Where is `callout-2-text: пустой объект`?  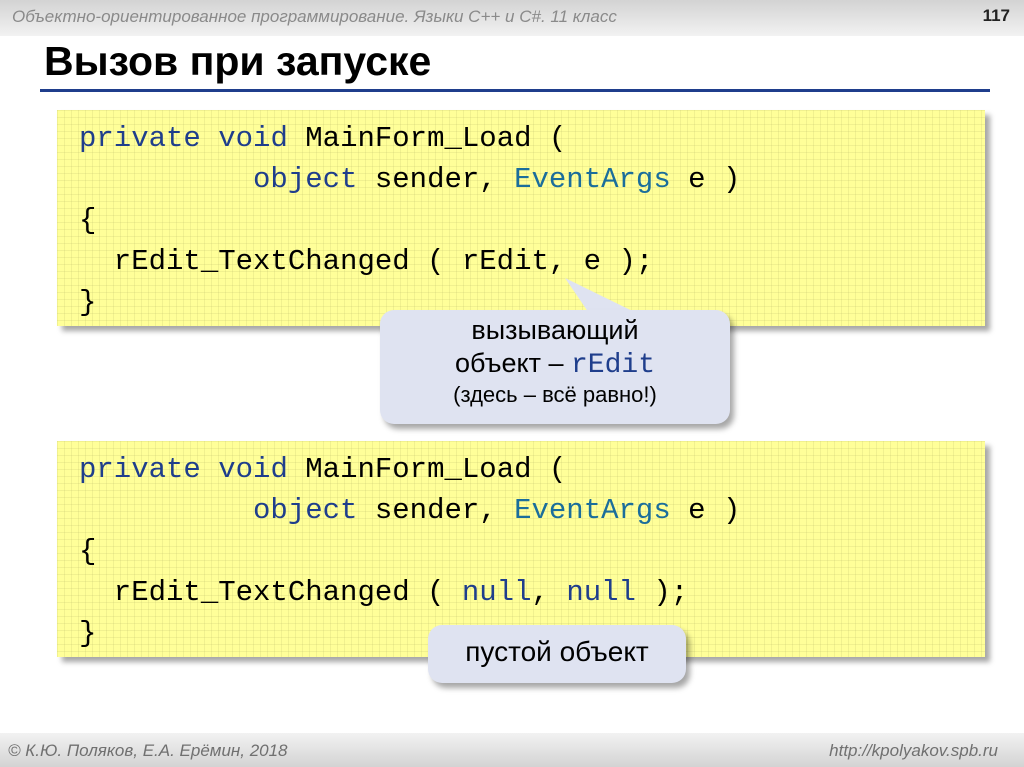
callout-2-text: пустой объект is located at coordinates (557, 651).